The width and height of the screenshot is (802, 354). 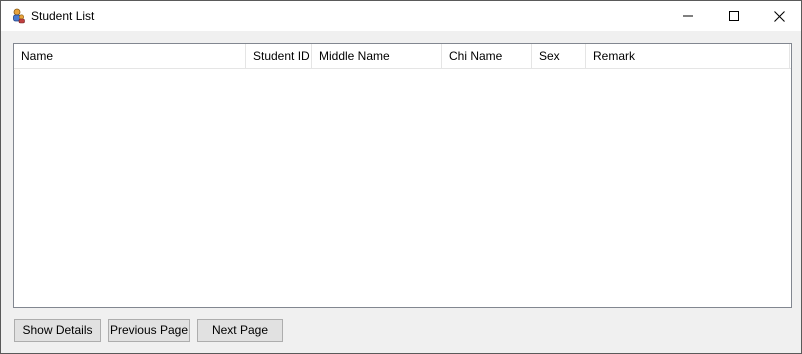 What do you see at coordinates (240, 330) in the screenshot?
I see `next-page-button: Next Page` at bounding box center [240, 330].